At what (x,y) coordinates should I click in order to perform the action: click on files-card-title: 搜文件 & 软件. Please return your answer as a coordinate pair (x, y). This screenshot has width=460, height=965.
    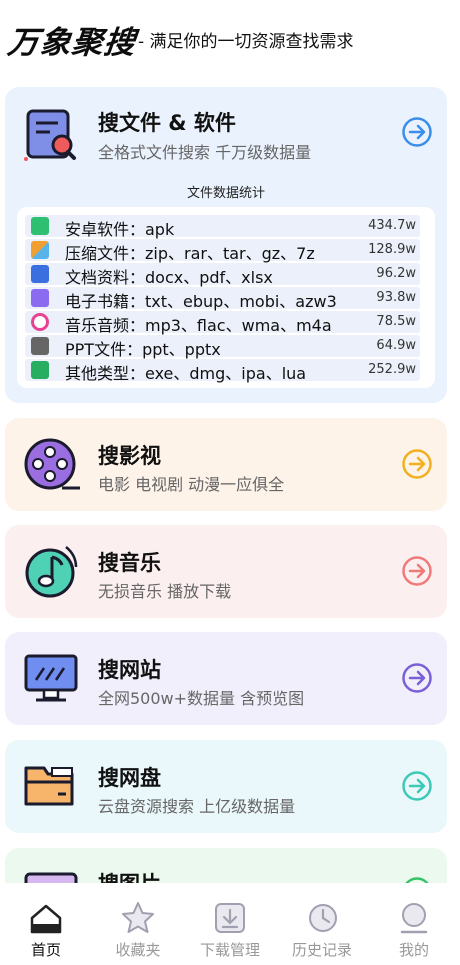
    Looking at the image, I should click on (167, 123).